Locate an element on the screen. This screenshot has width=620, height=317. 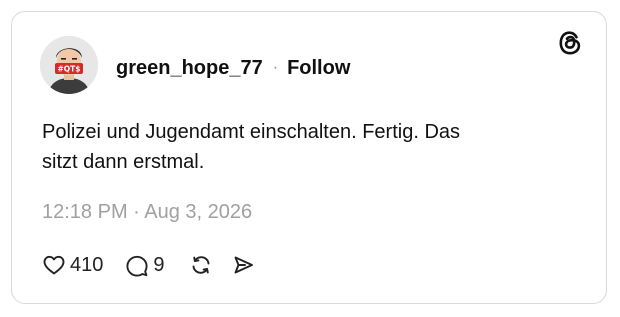
post-header: green_hope_77 · Follow is located at coordinates (233, 68).